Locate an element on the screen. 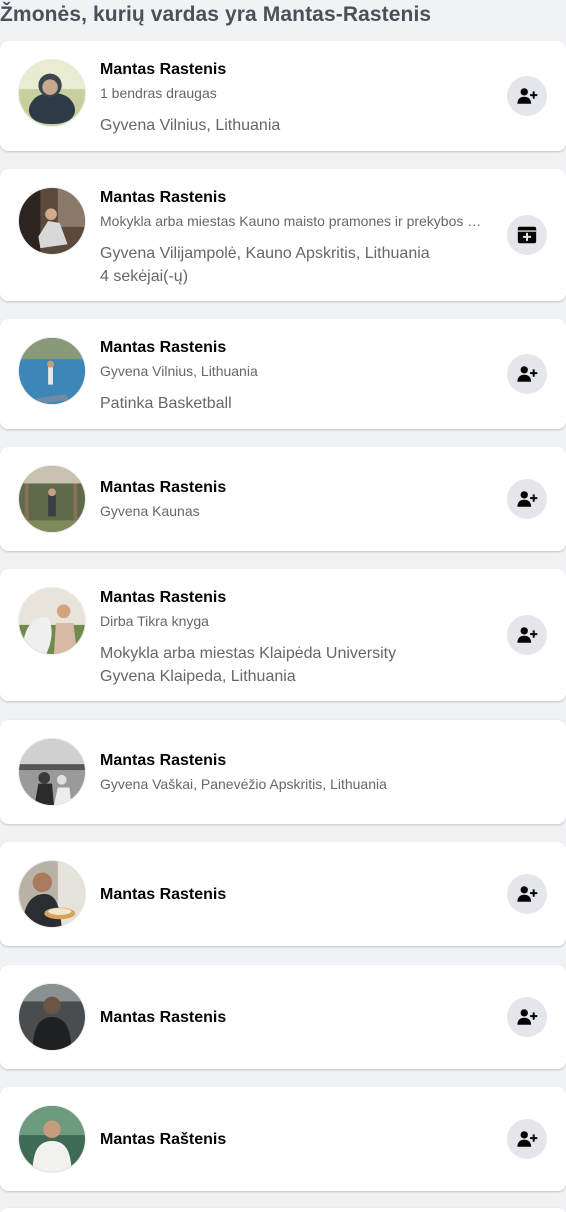 The height and width of the screenshot is (1212, 566). follow-icon is located at coordinates (527, 235).